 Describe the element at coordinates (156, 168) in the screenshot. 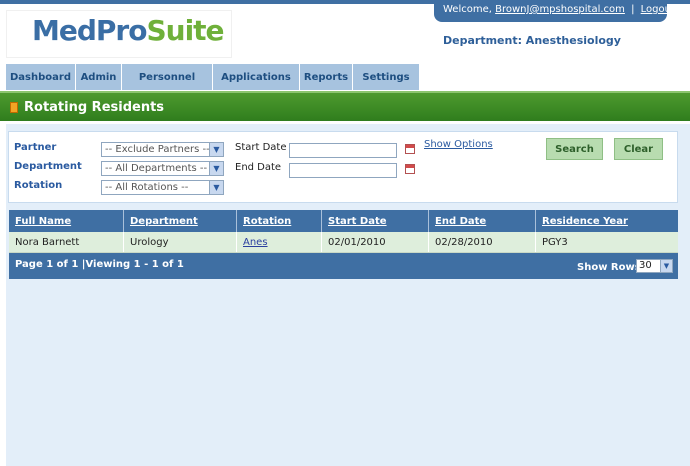

I see `department-select-value: -- All Departments --` at that location.